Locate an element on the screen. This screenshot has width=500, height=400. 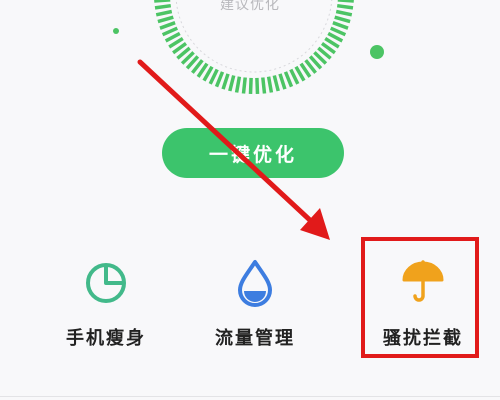
water-drop-icon is located at coordinates (255, 283).